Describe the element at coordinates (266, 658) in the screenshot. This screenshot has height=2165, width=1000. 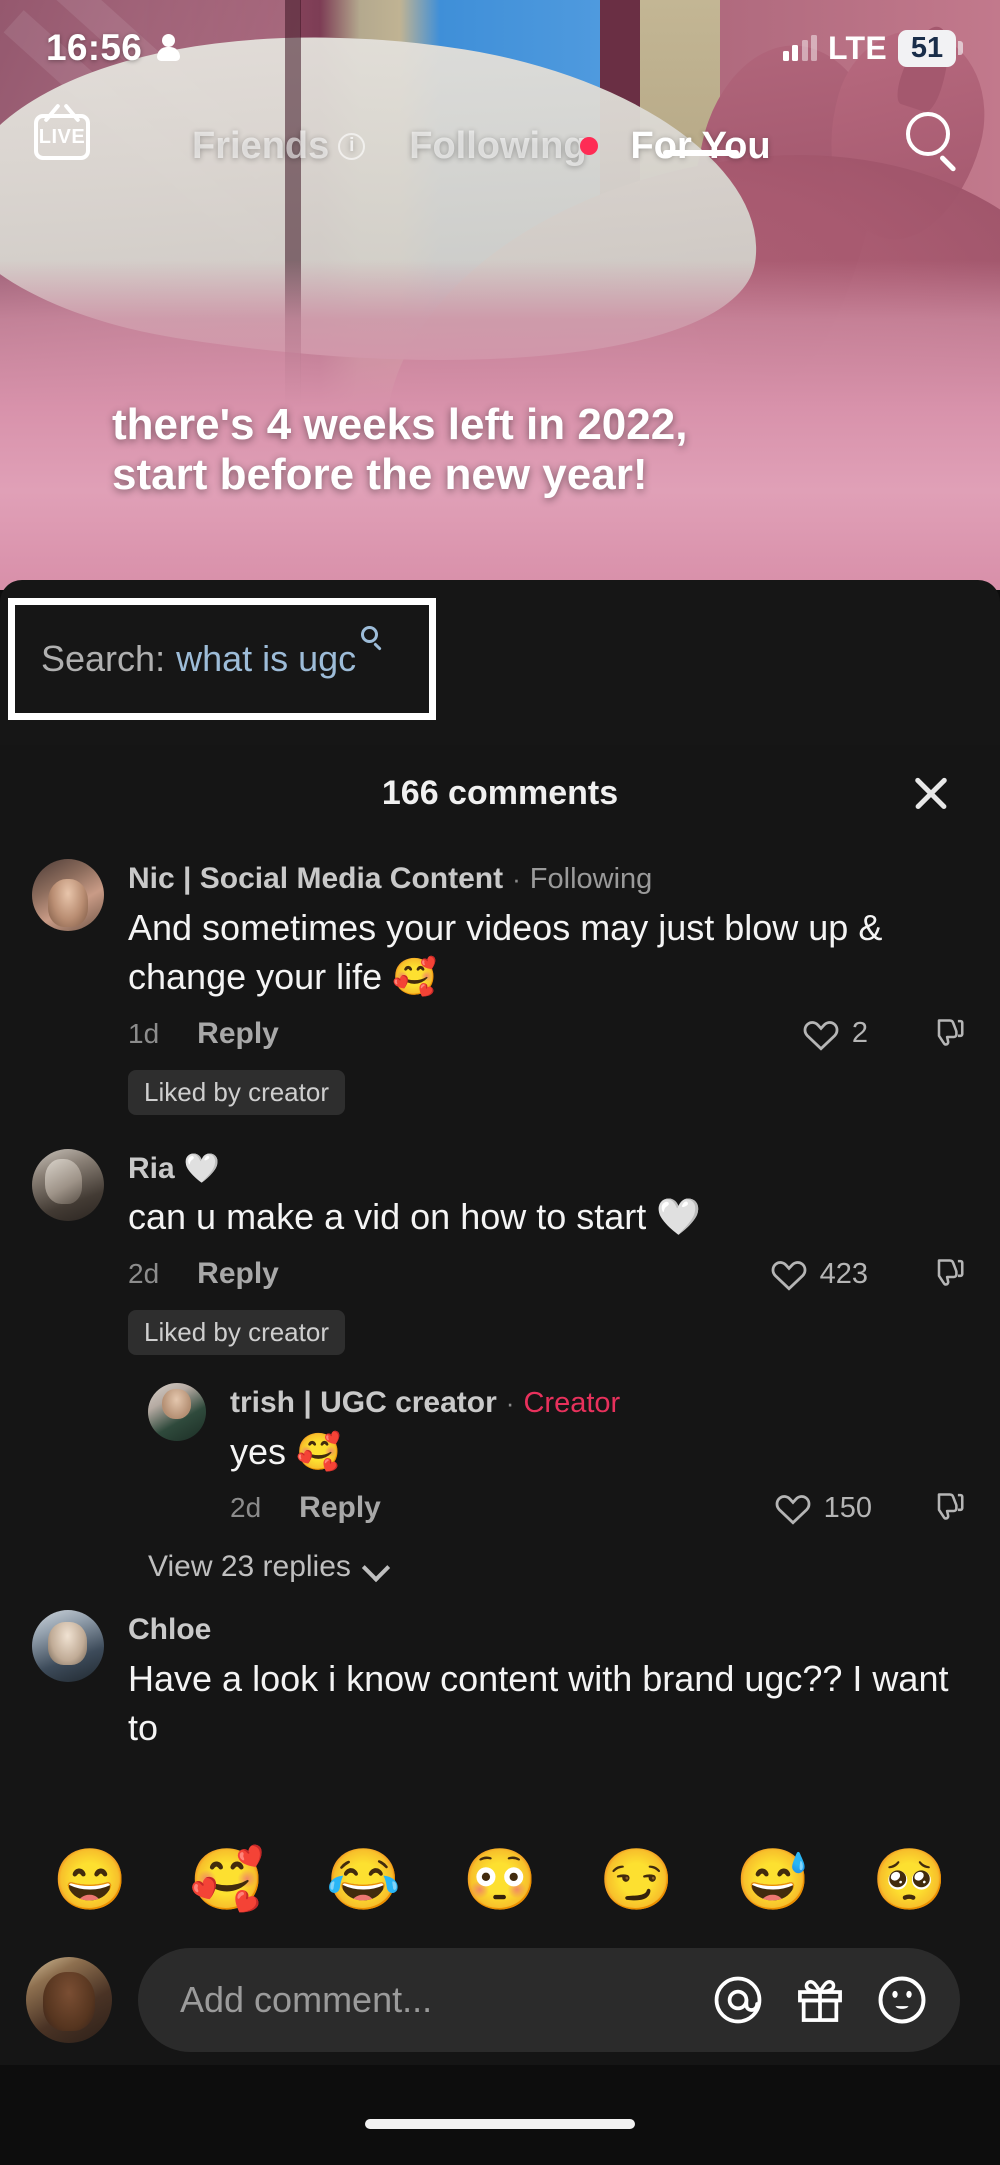
I see `search-query-value: what is ugc` at that location.